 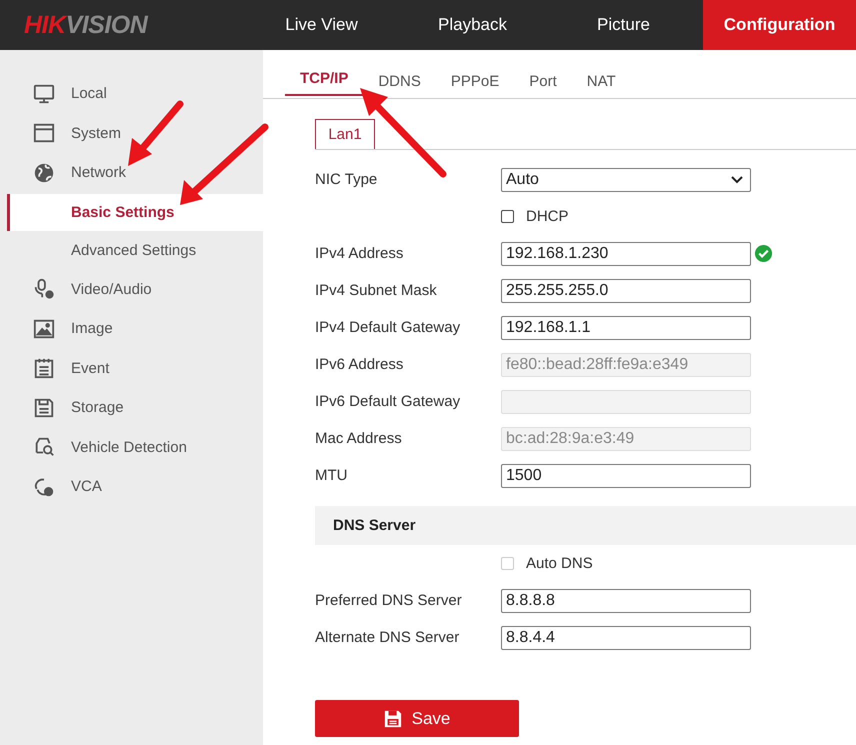 I want to click on sidebar-item: Event, so click(x=131, y=368).